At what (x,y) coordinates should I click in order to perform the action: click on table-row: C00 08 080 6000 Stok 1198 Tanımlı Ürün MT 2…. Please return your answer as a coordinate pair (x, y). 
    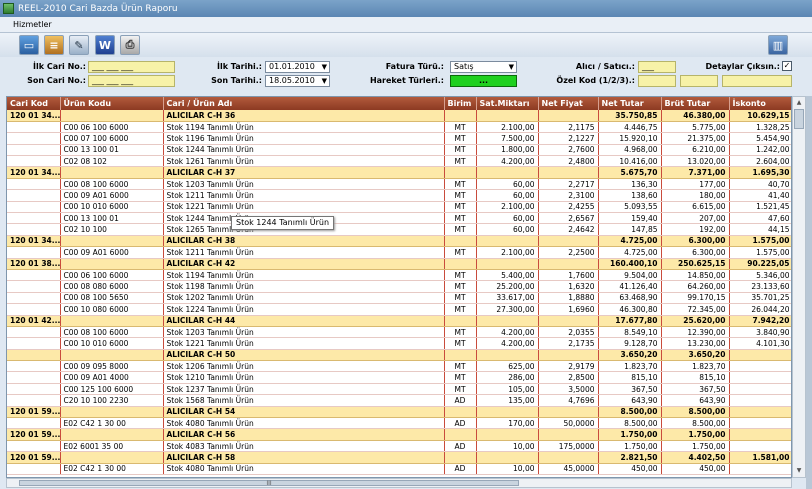
    Looking at the image, I should click on (399, 286).